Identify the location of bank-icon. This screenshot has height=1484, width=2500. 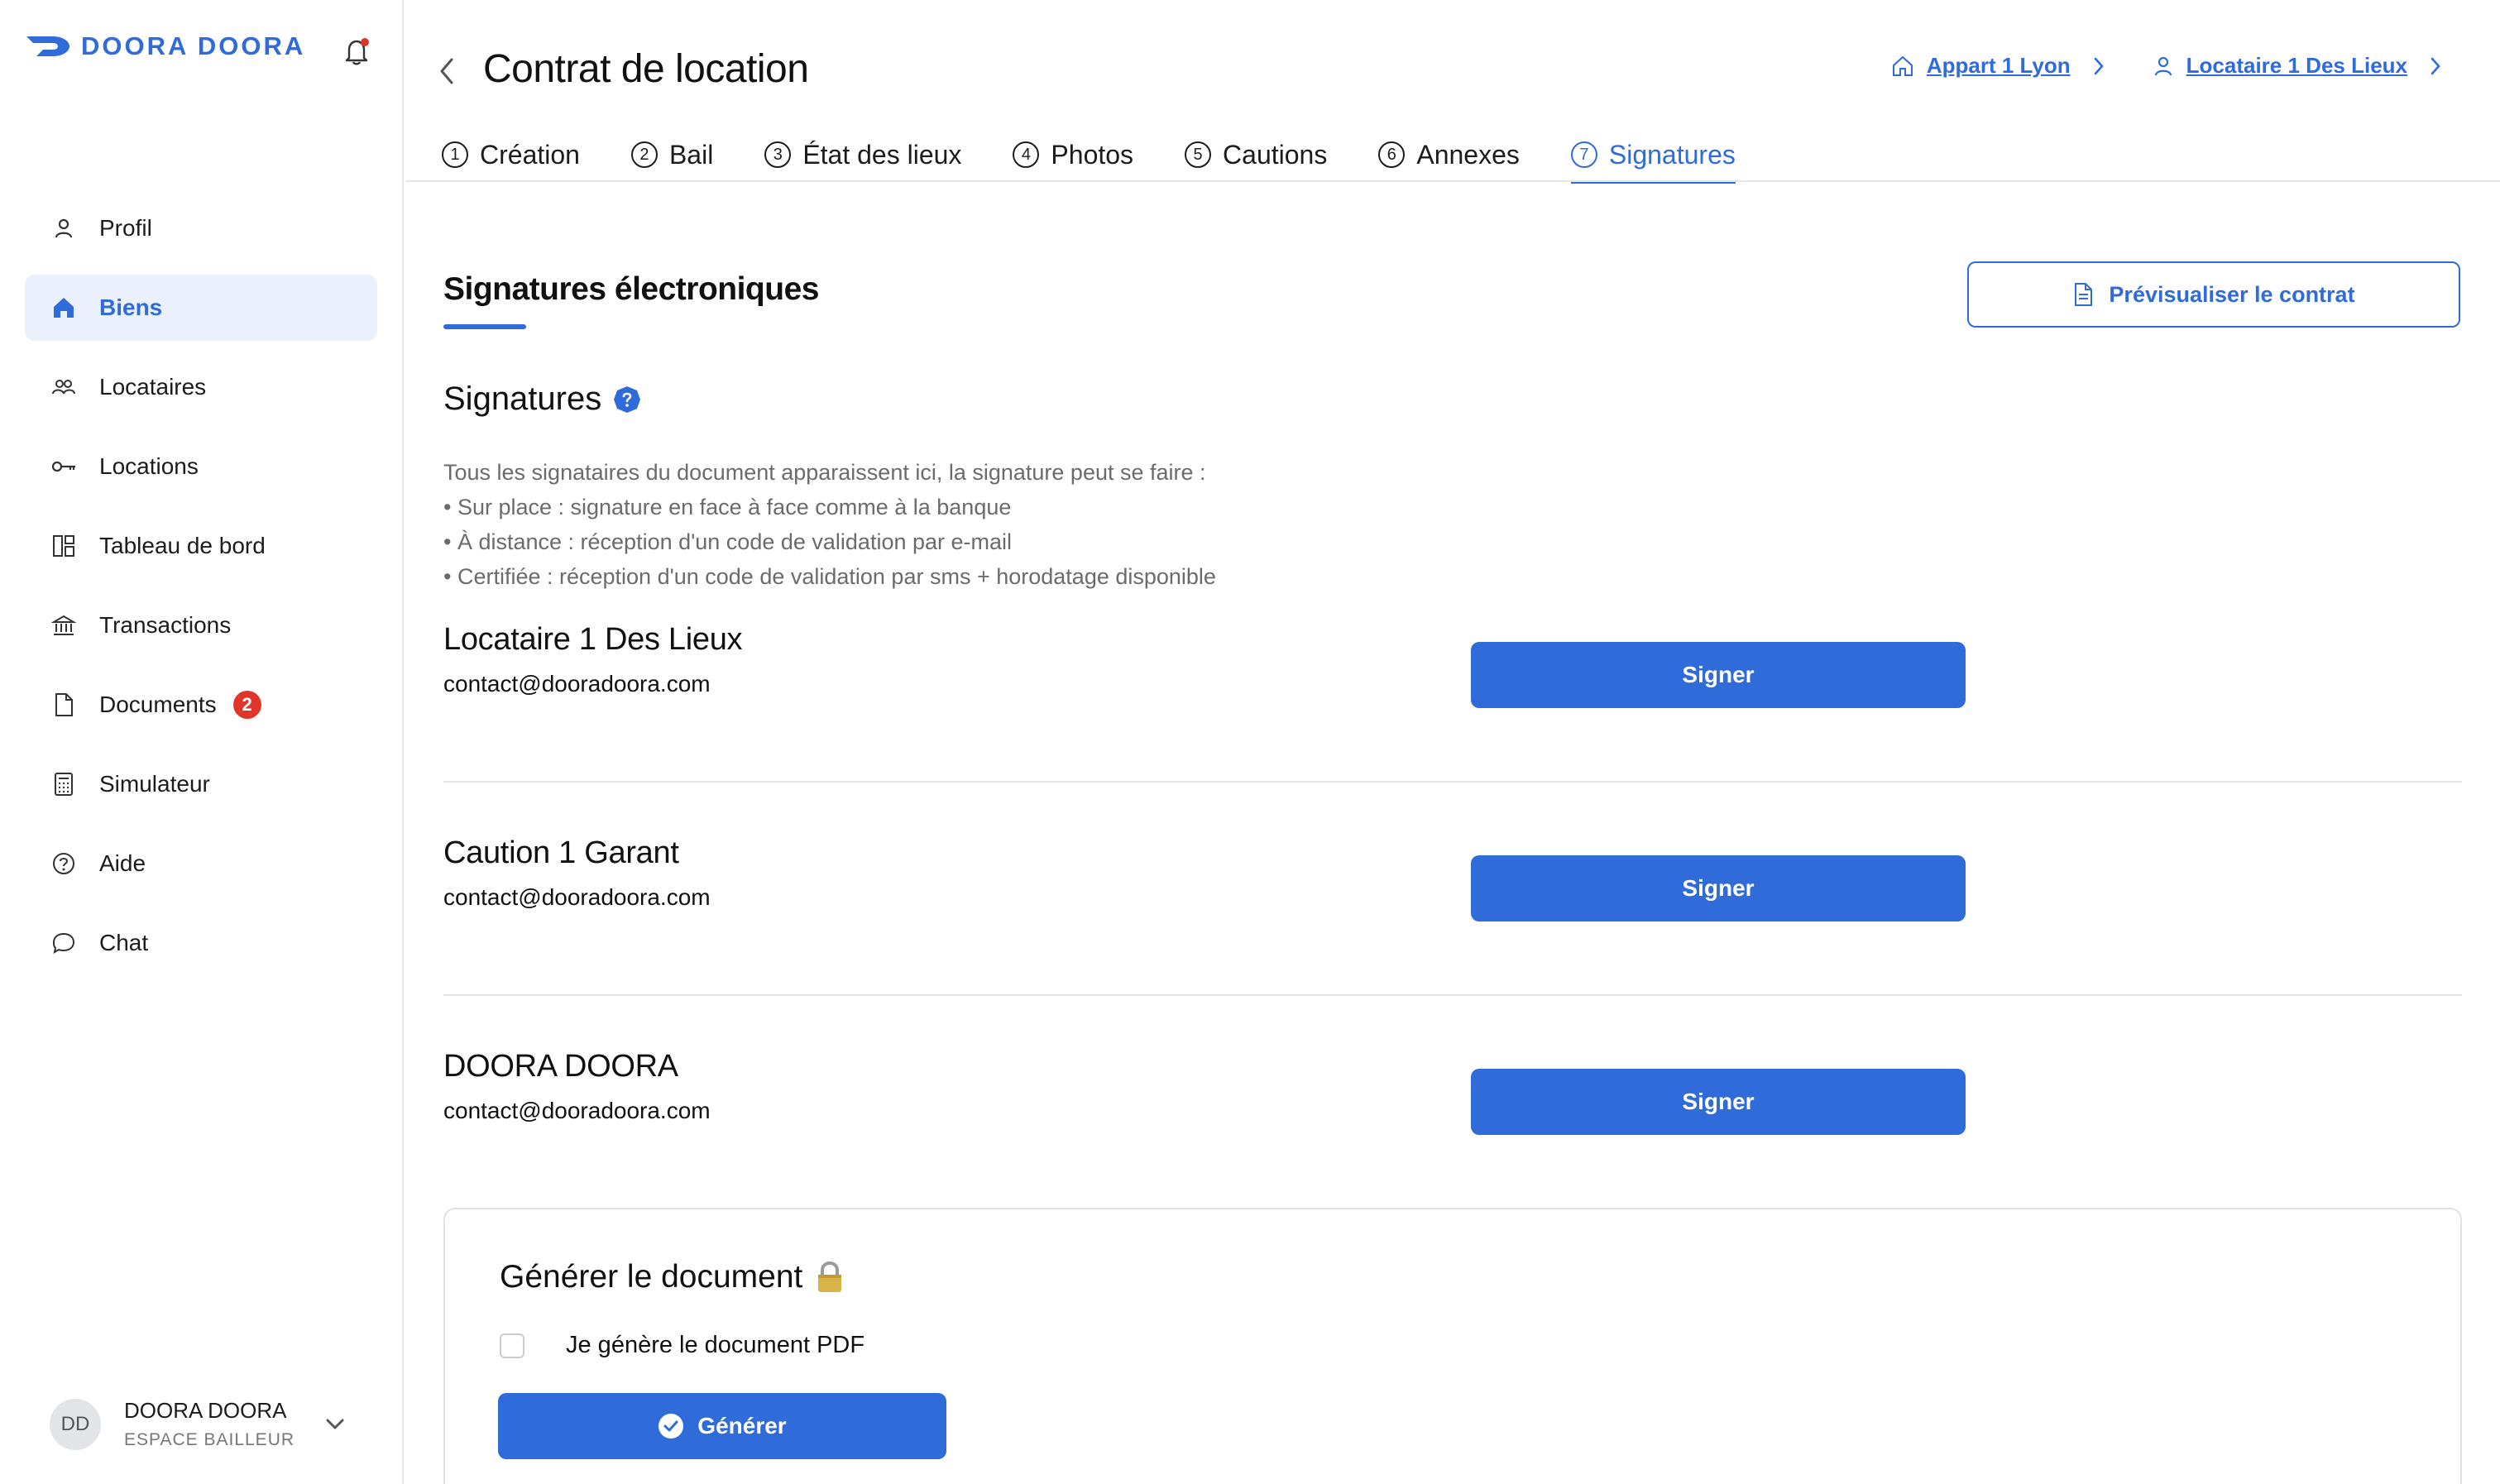
(64, 625).